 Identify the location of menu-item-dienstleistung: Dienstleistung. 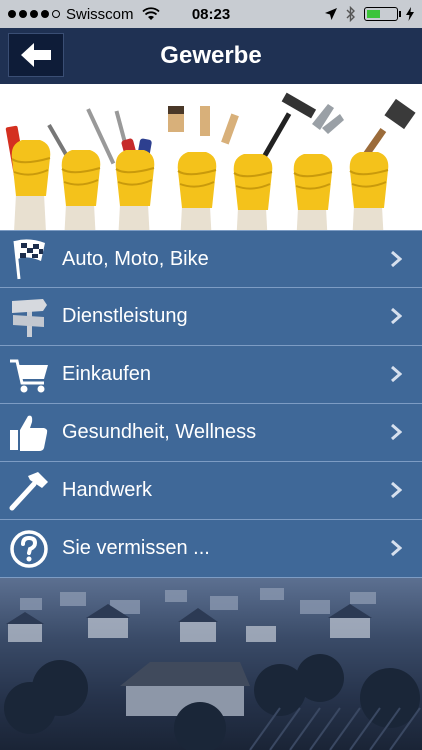
(211, 317).